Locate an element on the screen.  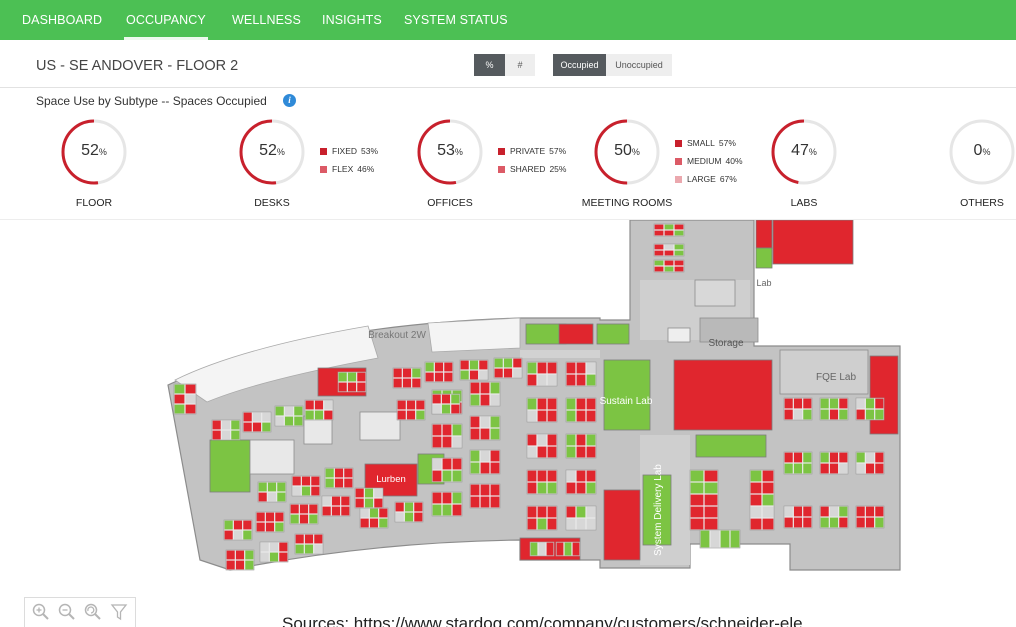
count-toggle-button: # is located at coordinates (520, 65).